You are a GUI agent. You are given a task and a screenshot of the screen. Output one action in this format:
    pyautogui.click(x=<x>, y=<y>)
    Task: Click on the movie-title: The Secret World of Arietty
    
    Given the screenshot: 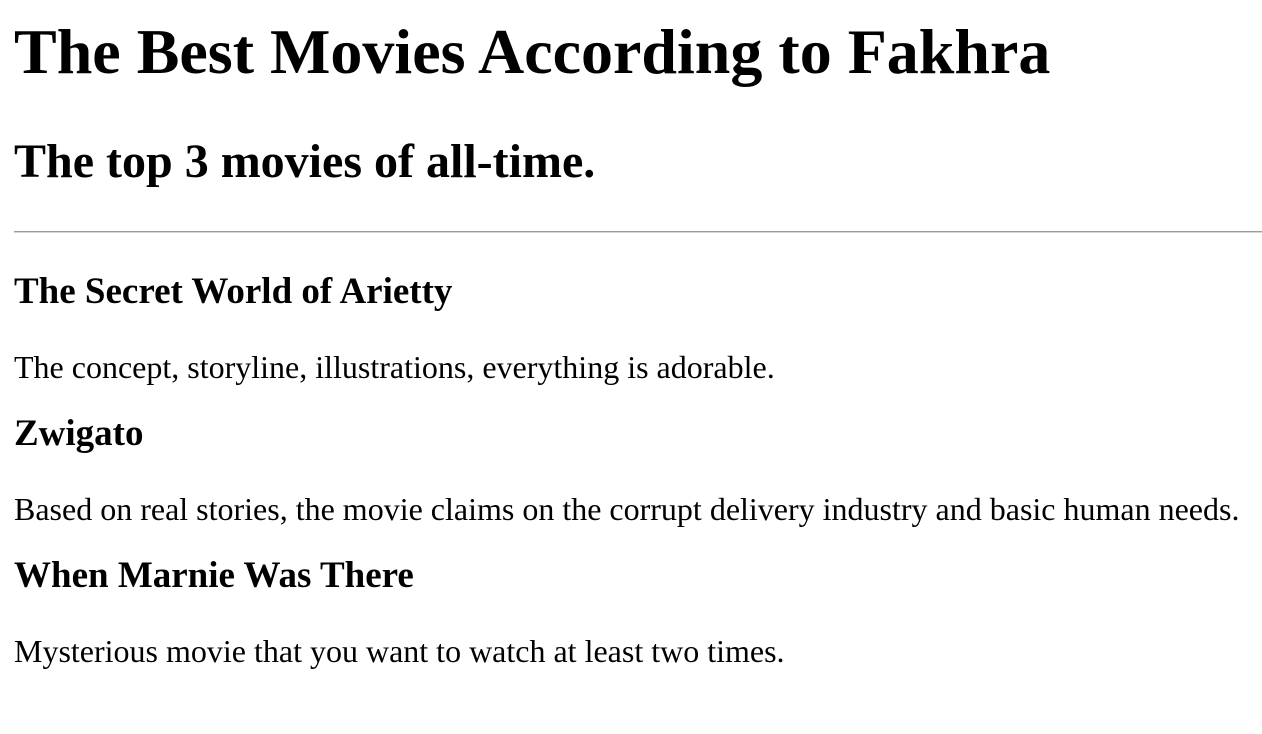 What is the action you would take?
    pyautogui.click(x=233, y=291)
    